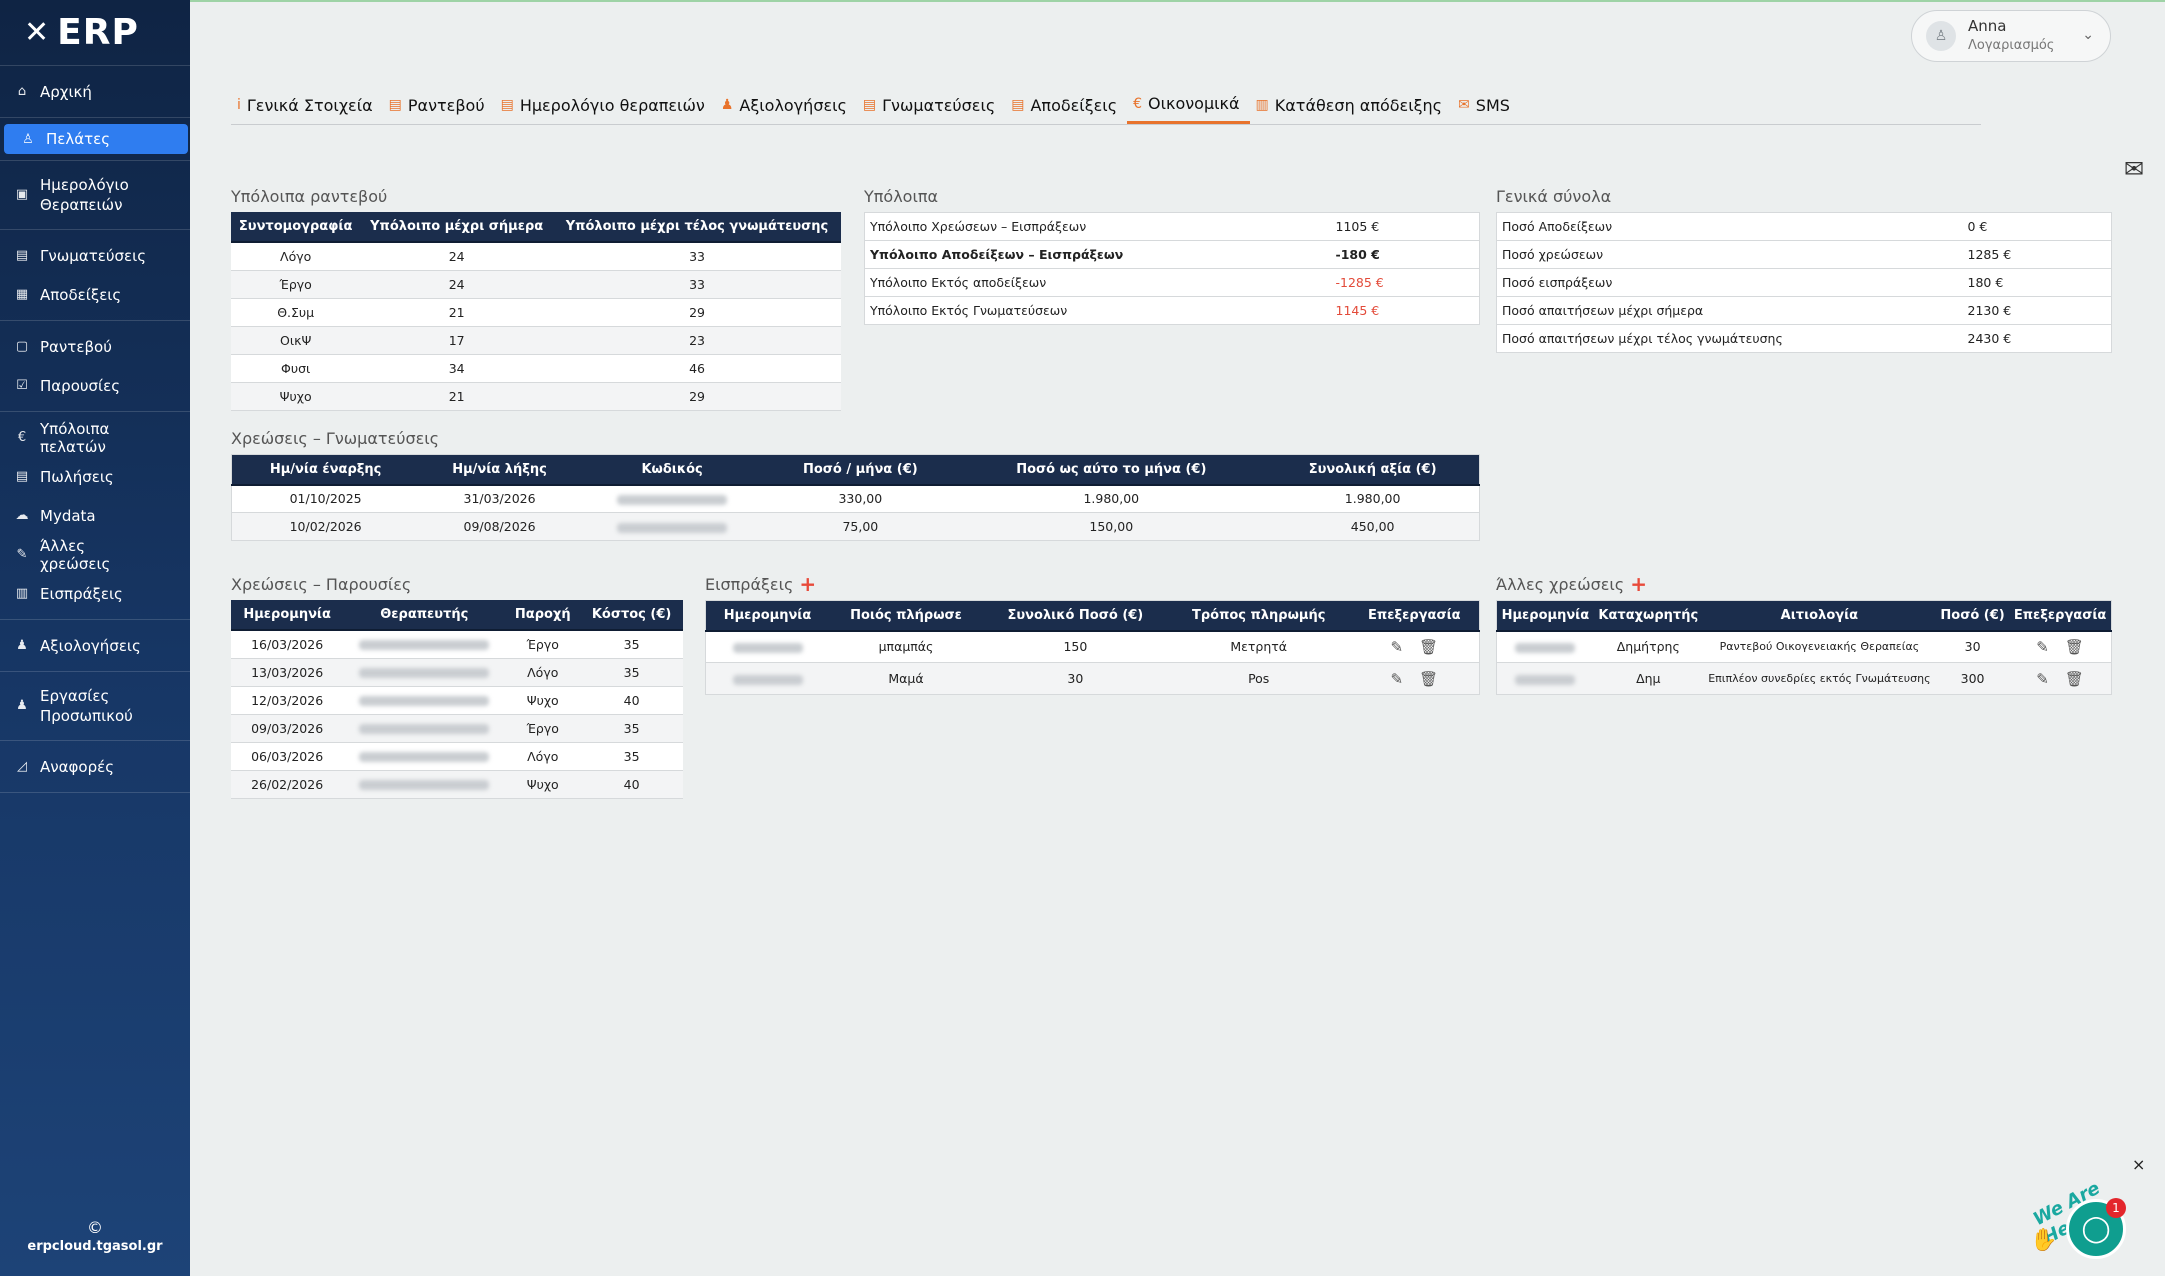  Describe the element at coordinates (1486, 105) in the screenshot. I see `tab-8: ✉ SMS` at that location.